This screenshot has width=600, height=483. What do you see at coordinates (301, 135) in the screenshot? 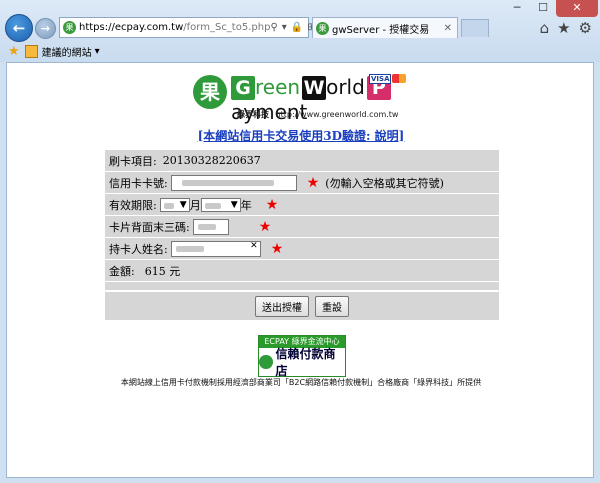
I see `3d-verification-link: [本網站信用卡交易使用3D驗證: 說明]` at bounding box center [301, 135].